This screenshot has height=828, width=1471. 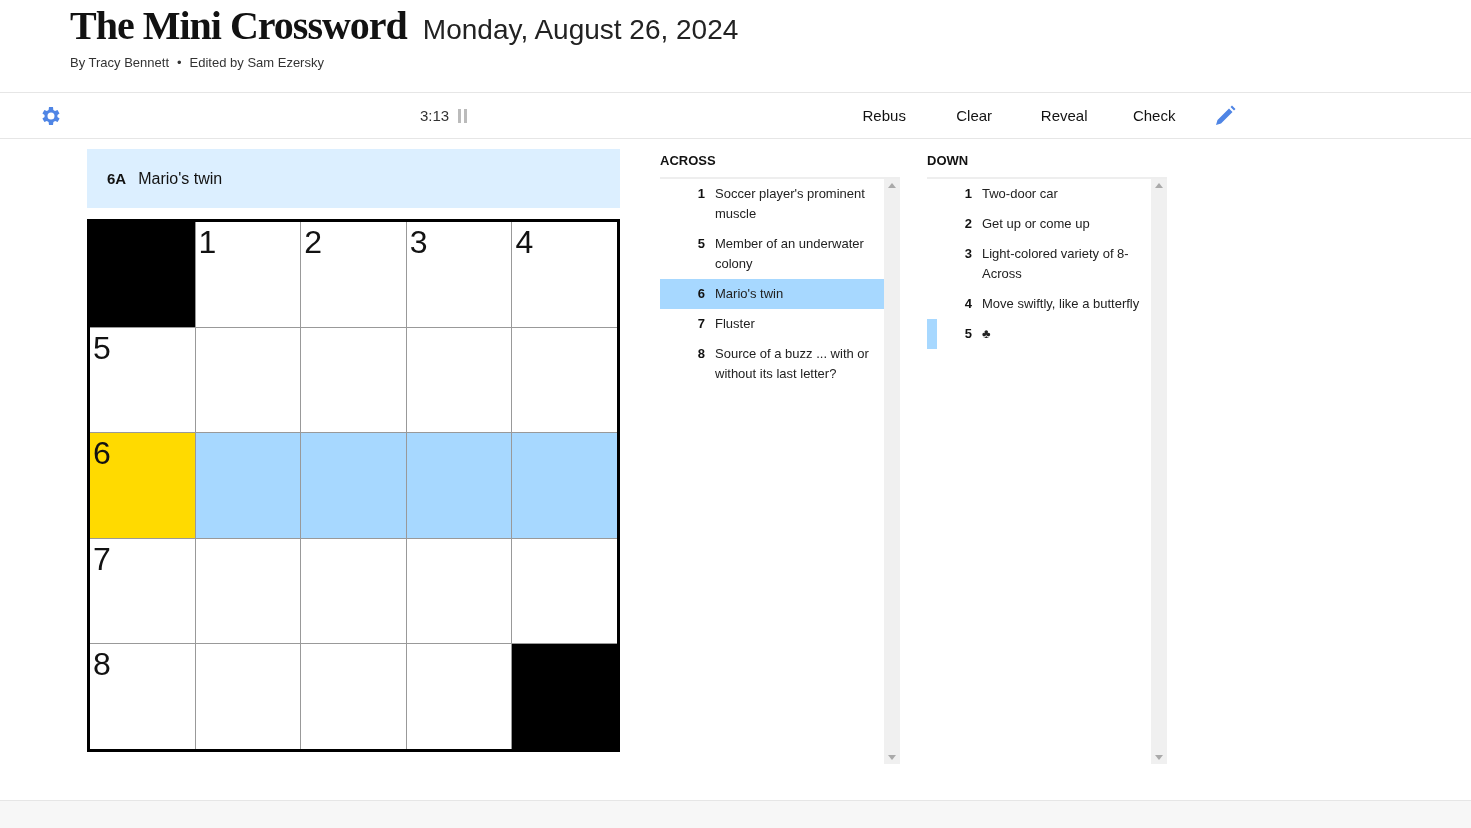 I want to click on cell-number: 5, so click(x=102, y=347).